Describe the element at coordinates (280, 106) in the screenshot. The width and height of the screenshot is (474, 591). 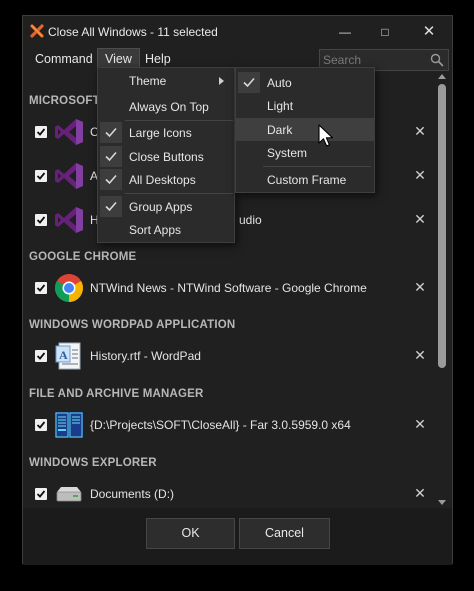
I see `menu-item-label: Light` at that location.